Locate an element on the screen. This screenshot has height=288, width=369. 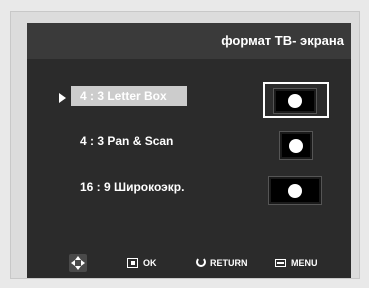
option-label: 4 : 3 Pan & Scan is located at coordinates (127, 141).